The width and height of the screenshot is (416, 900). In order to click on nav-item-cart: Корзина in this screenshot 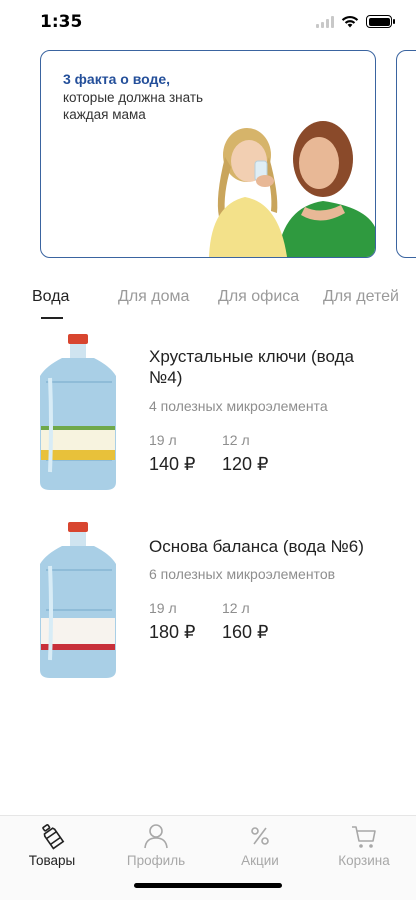, I will do `click(364, 845)`.